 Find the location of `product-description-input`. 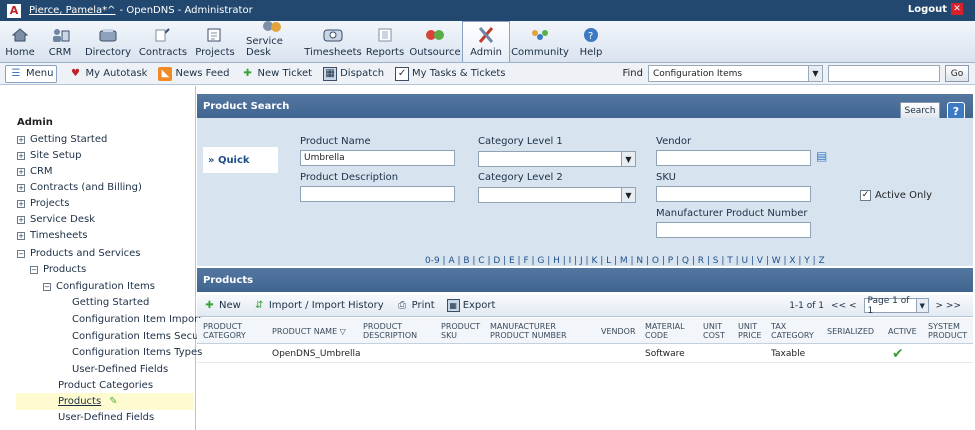

product-description-input is located at coordinates (377, 194).